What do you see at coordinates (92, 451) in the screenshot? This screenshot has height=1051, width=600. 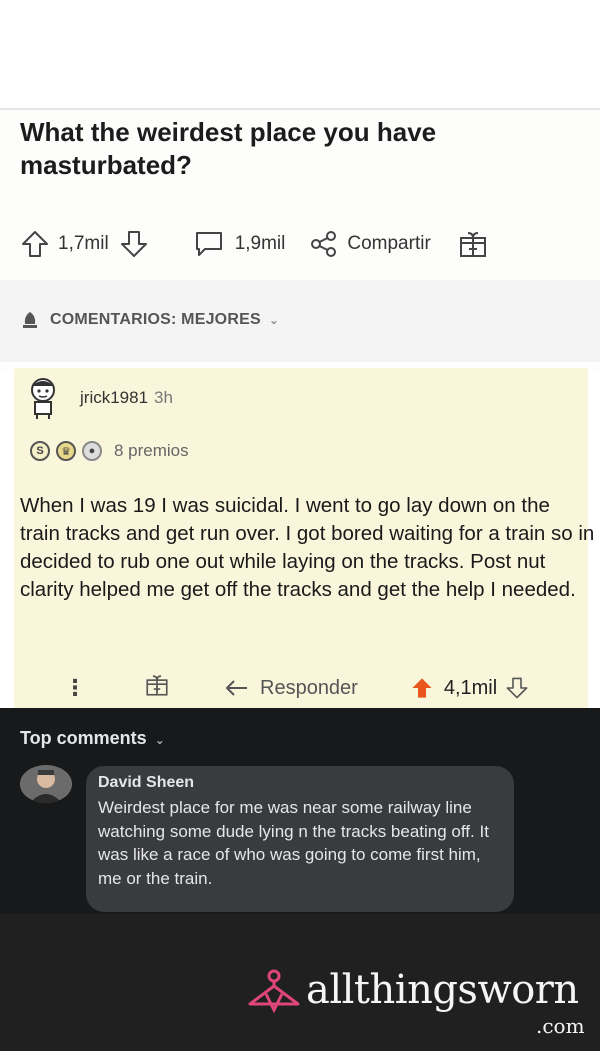 I see `helpful-award-icon: ●` at bounding box center [92, 451].